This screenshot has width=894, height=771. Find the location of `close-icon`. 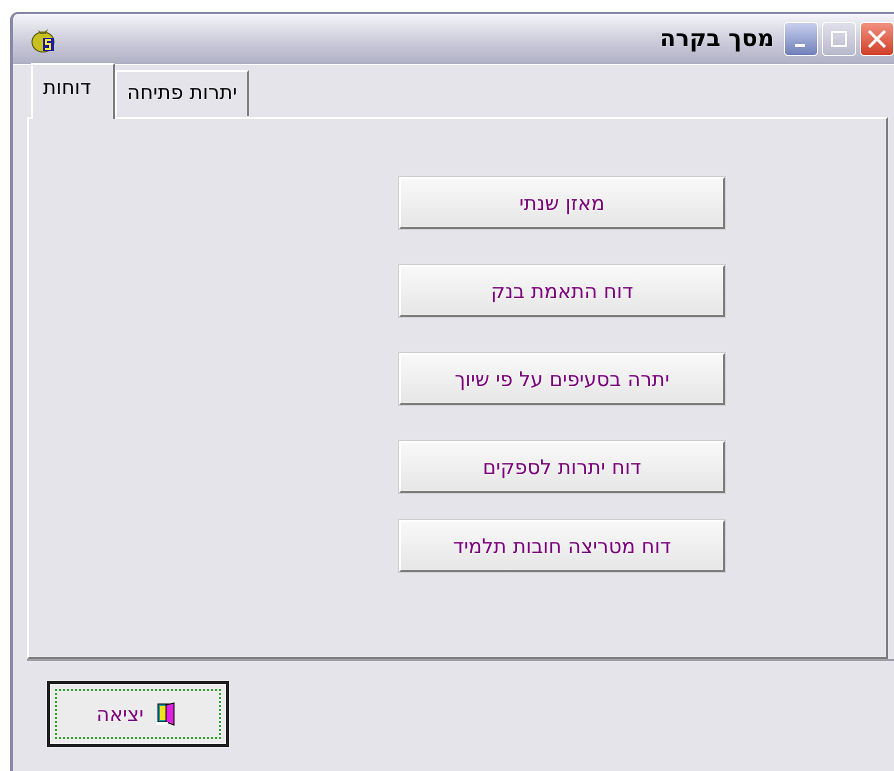

close-icon is located at coordinates (877, 39).